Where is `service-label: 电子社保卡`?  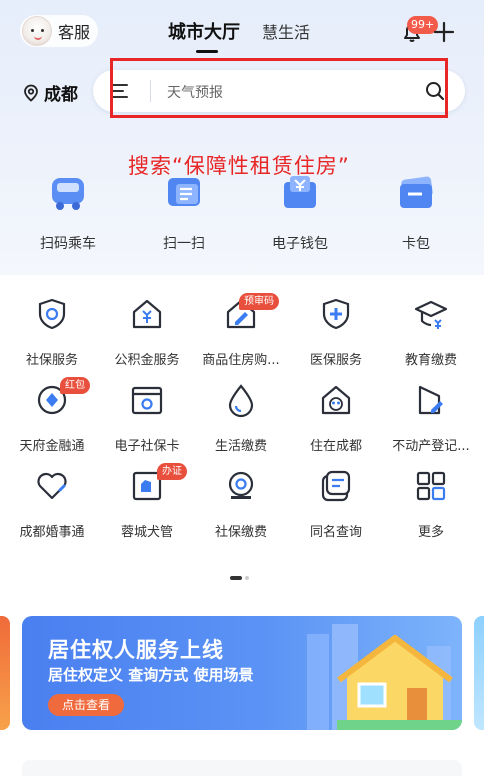
service-label: 电子社保卡 is located at coordinates (147, 446).